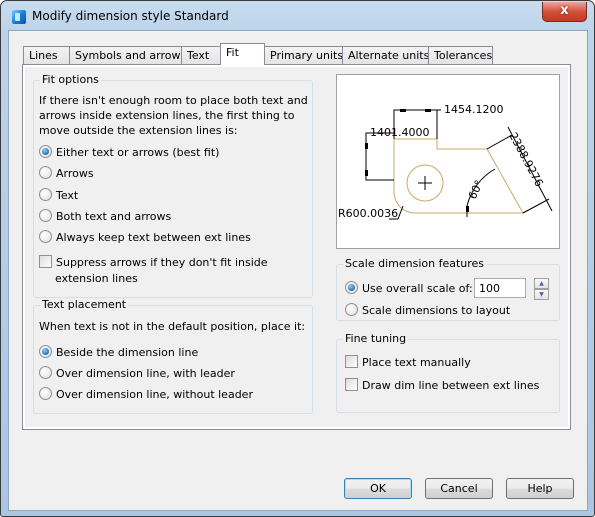 The height and width of the screenshot is (517, 595). I want to click on tab-tolerances: Tolerances, so click(460, 55).